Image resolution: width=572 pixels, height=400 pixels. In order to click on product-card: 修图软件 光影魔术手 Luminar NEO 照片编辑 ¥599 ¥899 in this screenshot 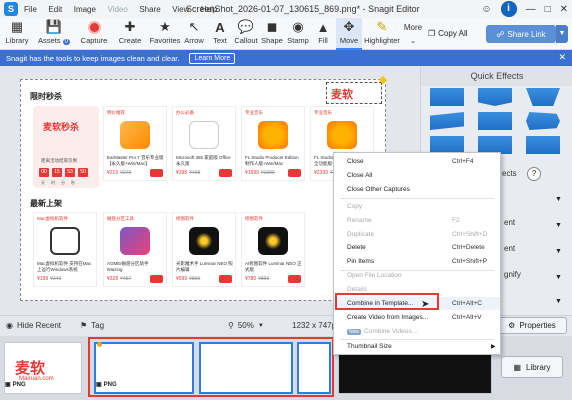, I will do `click(204, 249)`.